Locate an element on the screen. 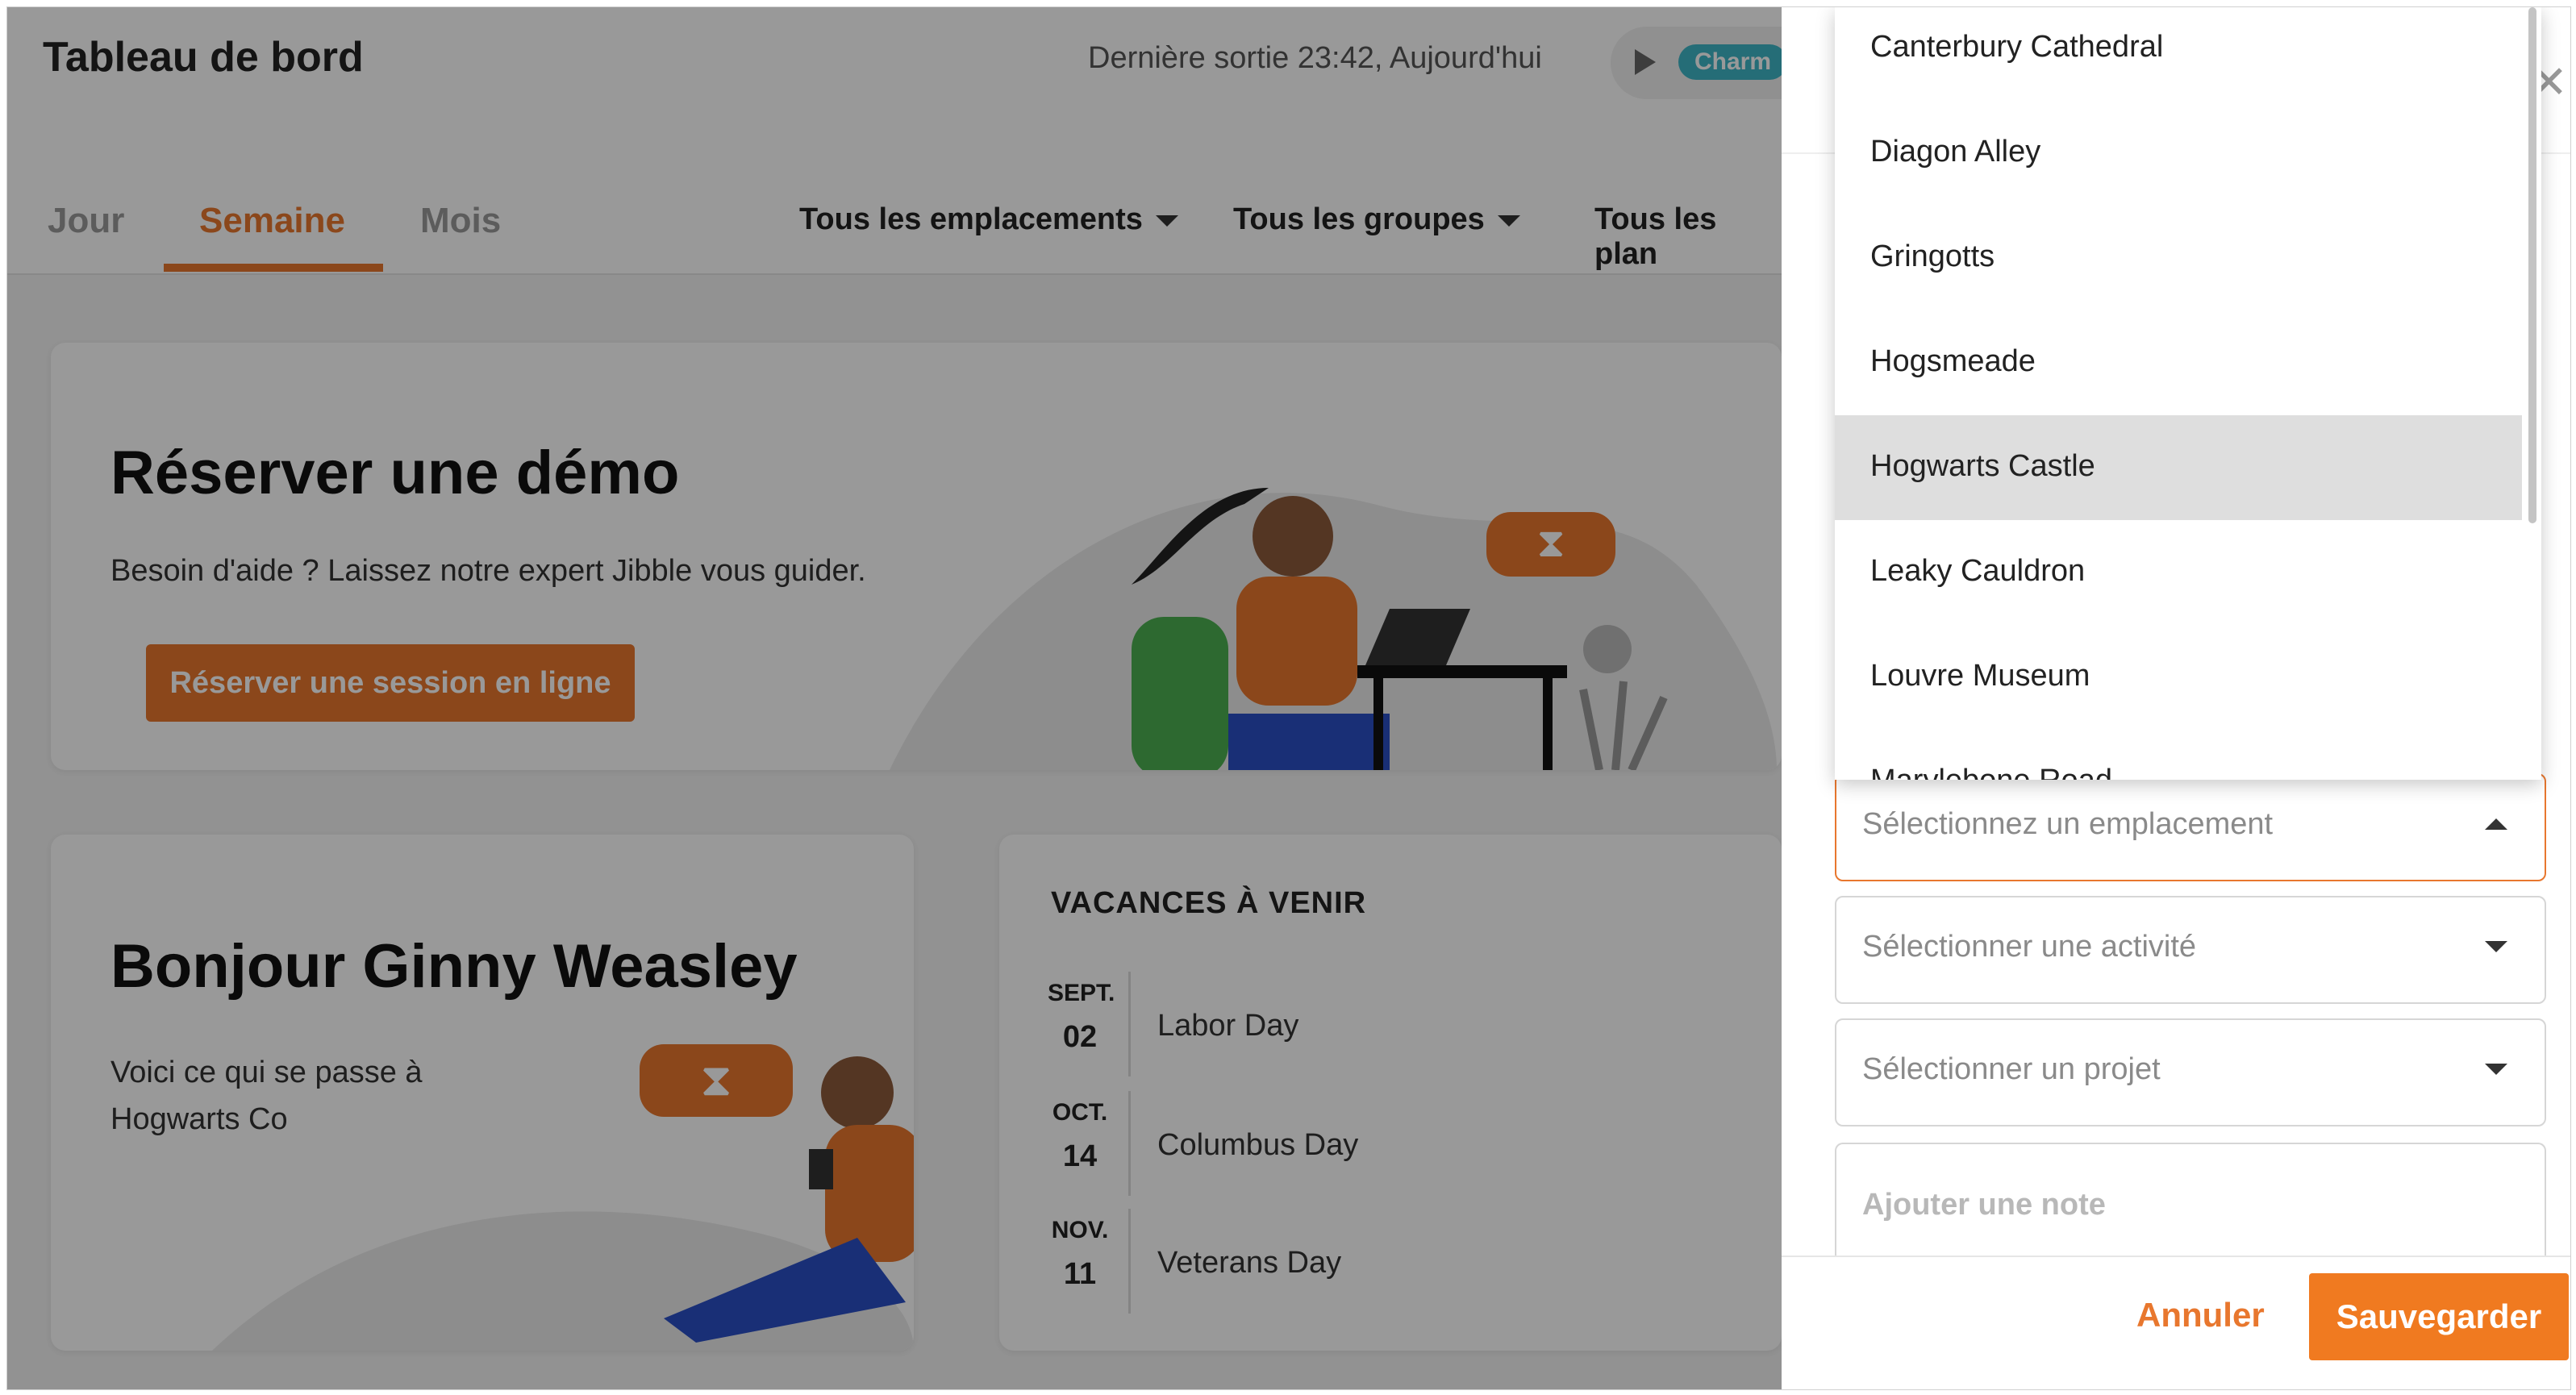 Image resolution: width=2576 pixels, height=1395 pixels. activity-select: Sélectionner une activité is located at coordinates (2190, 950).